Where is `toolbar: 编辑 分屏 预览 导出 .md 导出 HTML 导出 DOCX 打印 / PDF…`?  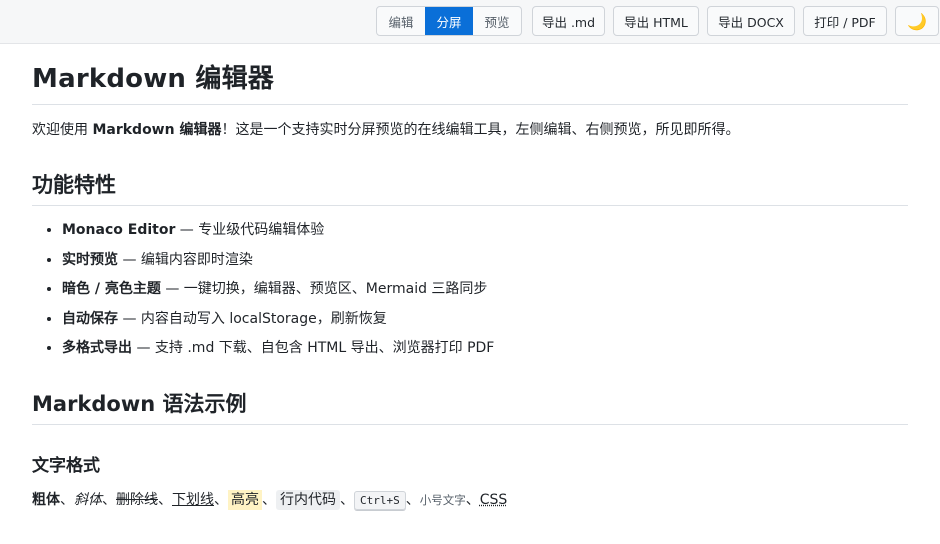 toolbar: 编辑 分屏 预览 导出 .md 导出 HTML 导出 DOCX 打印 / PDF… is located at coordinates (470, 22).